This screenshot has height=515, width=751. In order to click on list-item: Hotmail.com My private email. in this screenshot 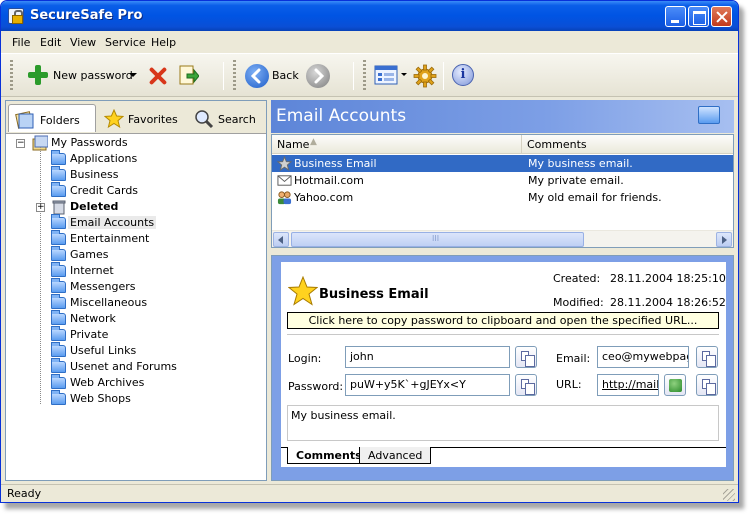, I will do `click(502, 180)`.